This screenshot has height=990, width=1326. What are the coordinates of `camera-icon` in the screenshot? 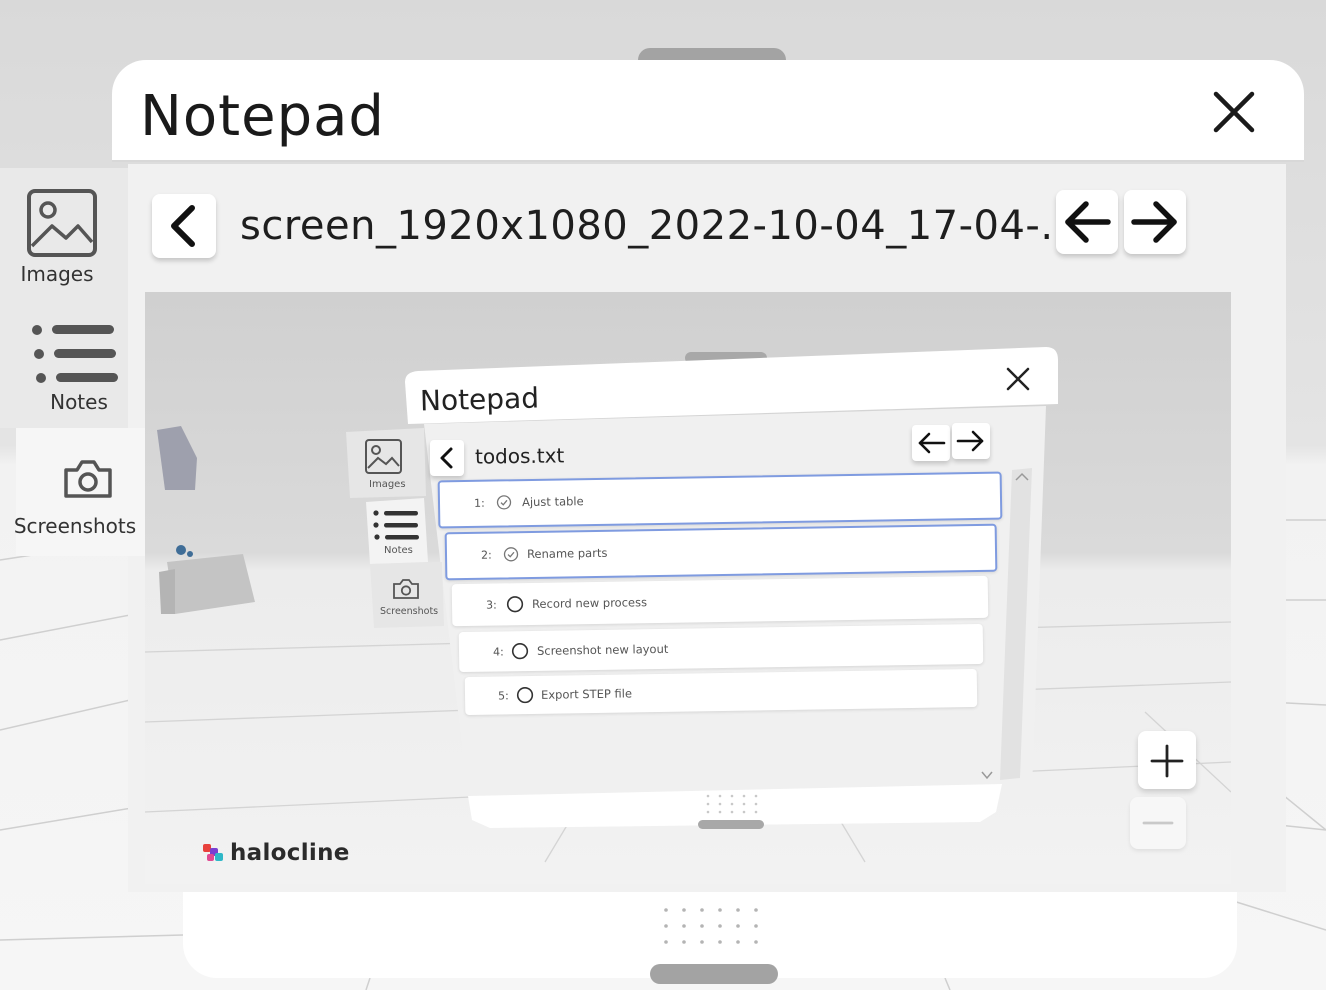 It's located at (88, 479).